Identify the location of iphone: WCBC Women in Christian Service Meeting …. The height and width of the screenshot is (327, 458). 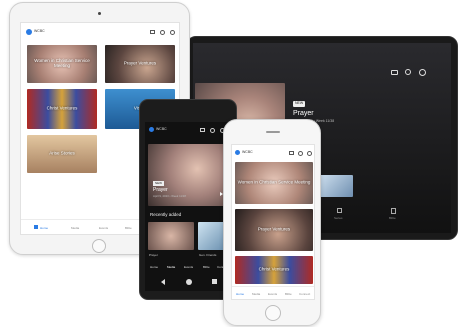
(272, 222).